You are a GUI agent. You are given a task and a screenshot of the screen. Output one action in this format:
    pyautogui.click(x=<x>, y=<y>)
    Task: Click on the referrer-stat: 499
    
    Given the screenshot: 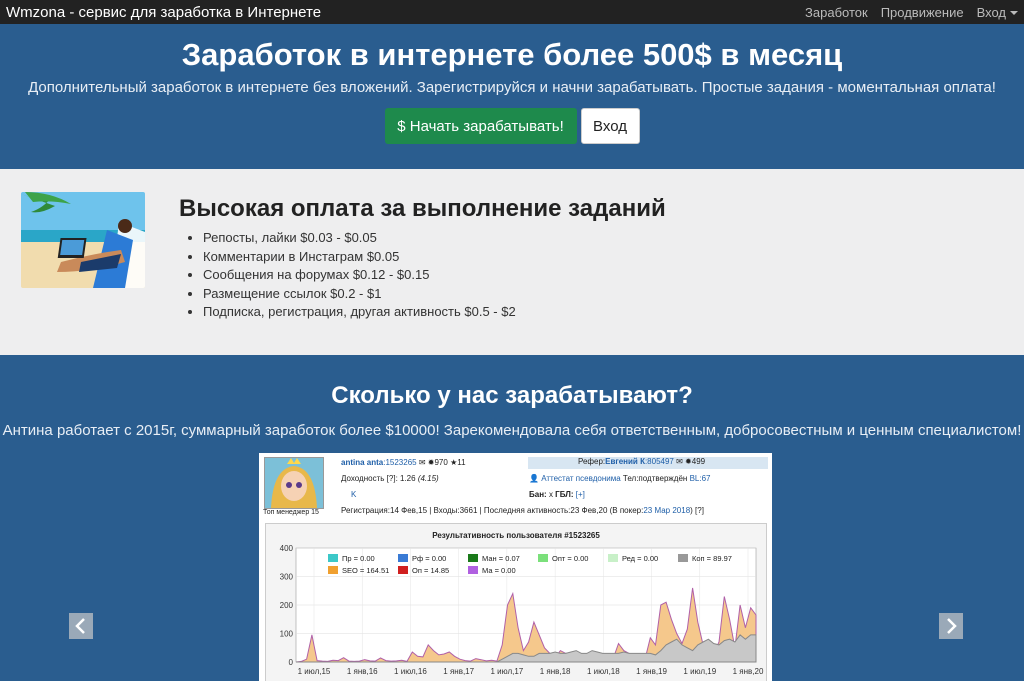 What is the action you would take?
    pyautogui.click(x=698, y=461)
    